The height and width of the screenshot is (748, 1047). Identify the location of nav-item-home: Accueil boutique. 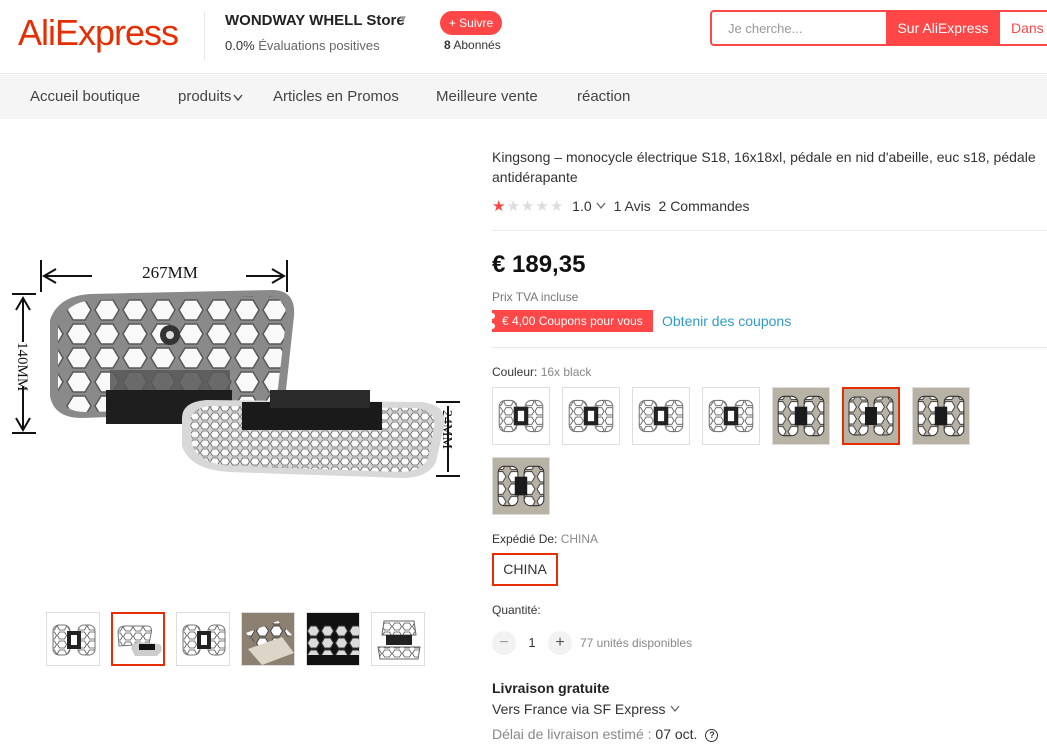
(85, 96).